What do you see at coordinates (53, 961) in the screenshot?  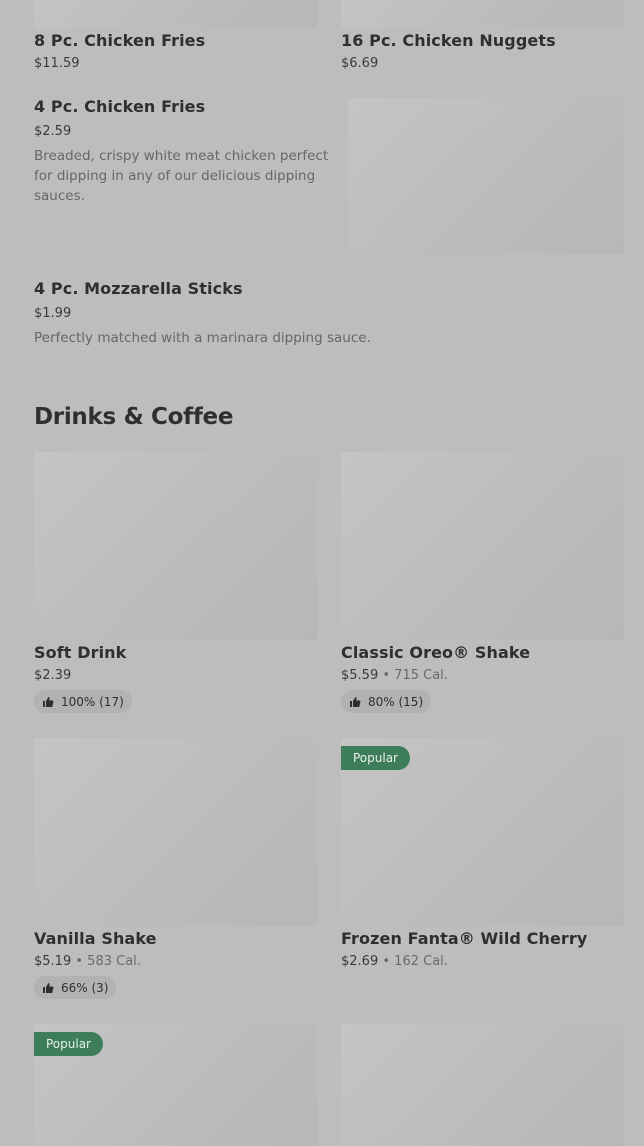 I see `item-price: $5.19` at bounding box center [53, 961].